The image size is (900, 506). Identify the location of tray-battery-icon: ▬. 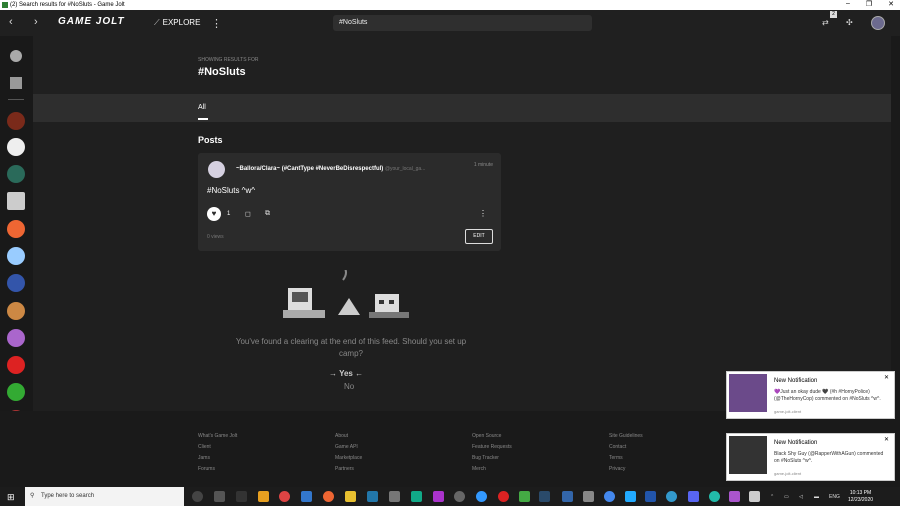
(816, 497).